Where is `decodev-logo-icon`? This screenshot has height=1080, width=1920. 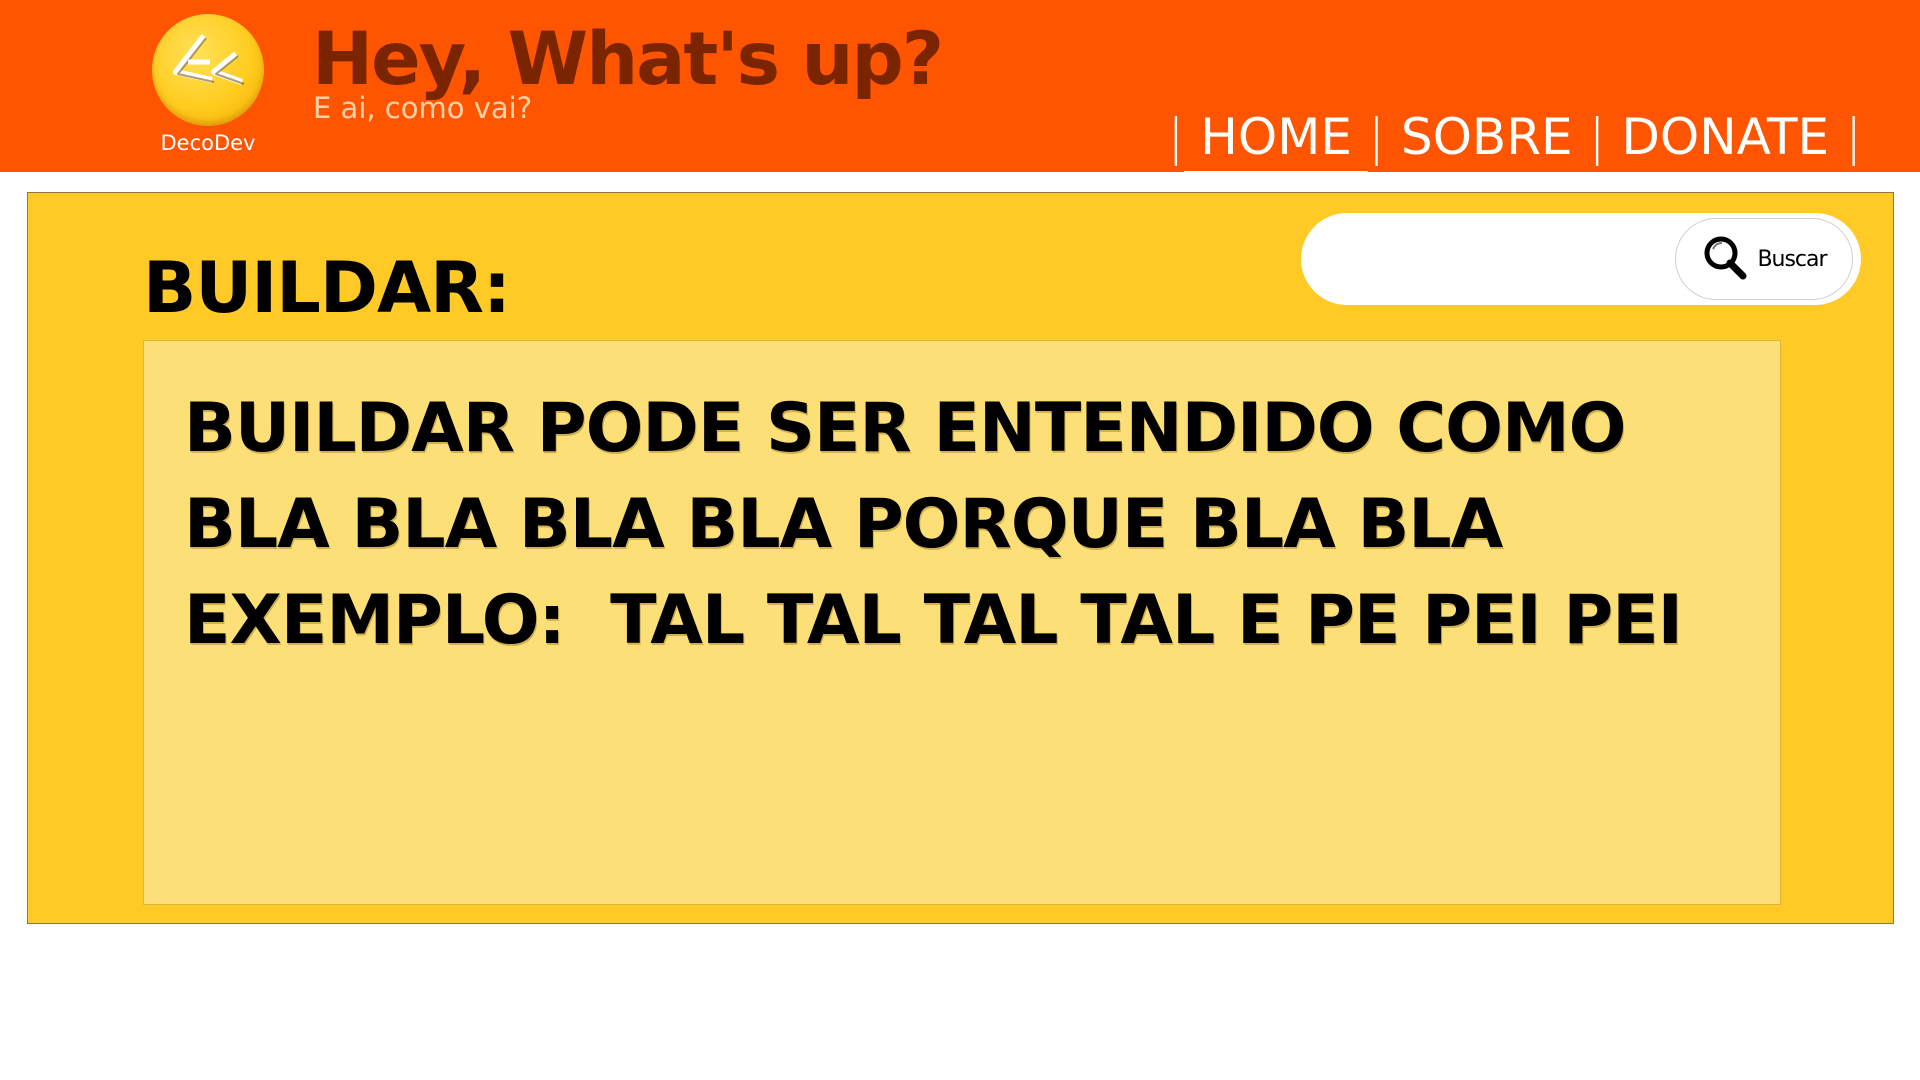
decodev-logo-icon is located at coordinates (208, 70).